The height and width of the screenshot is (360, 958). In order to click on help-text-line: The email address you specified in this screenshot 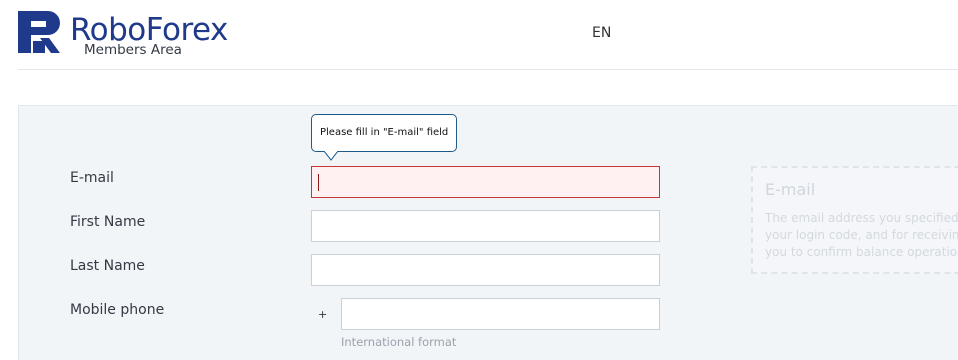, I will do `click(861, 218)`.